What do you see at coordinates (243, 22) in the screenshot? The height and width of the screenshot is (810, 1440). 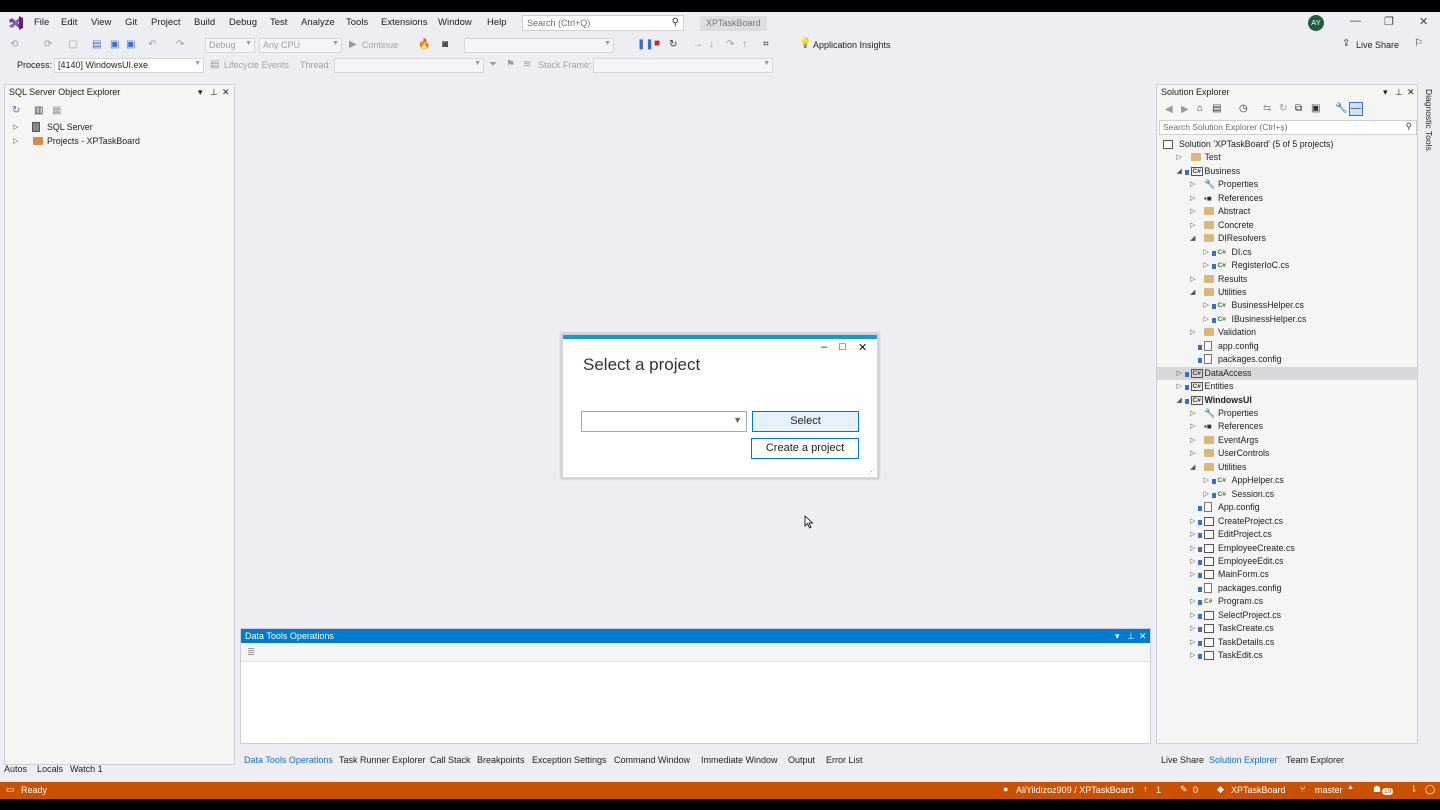 I see `menu-debug: Debug` at bounding box center [243, 22].